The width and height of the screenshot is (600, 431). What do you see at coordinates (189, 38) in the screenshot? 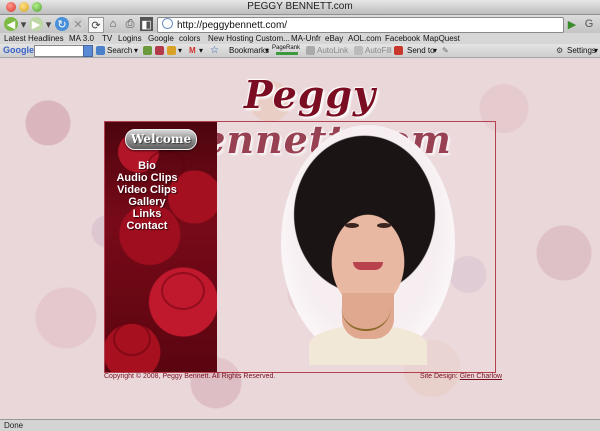
I see `bookmark-colors: colors` at bounding box center [189, 38].